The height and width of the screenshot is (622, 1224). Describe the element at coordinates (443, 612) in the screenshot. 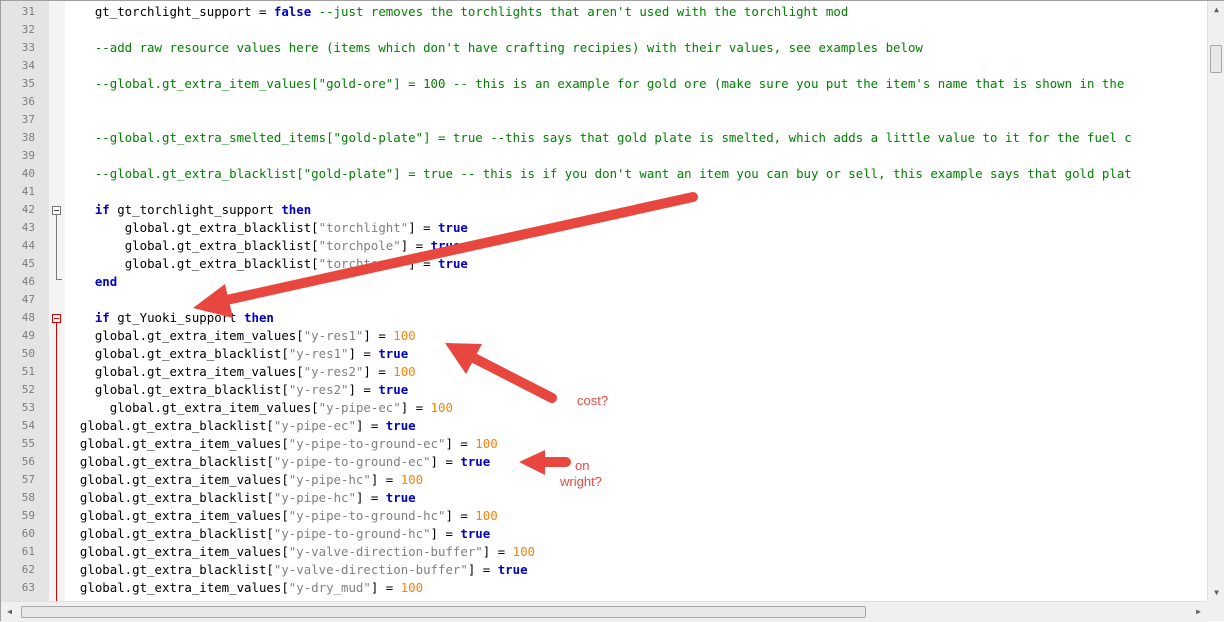

I see `horizontal-scroll-thumb` at that location.